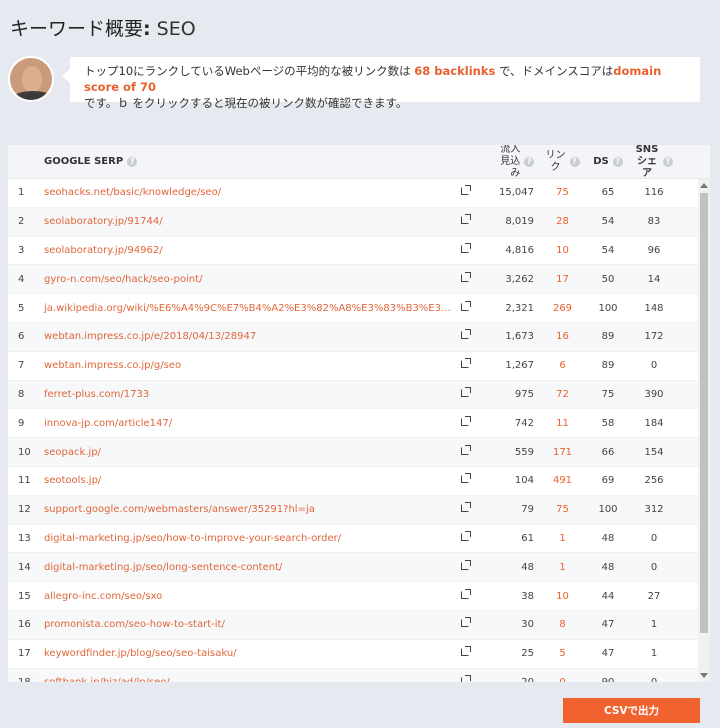  Describe the element at coordinates (252, 653) in the screenshot. I see `row-url-link: keywordfinder.jp/blog/seo/seo-taisaku/` at that location.